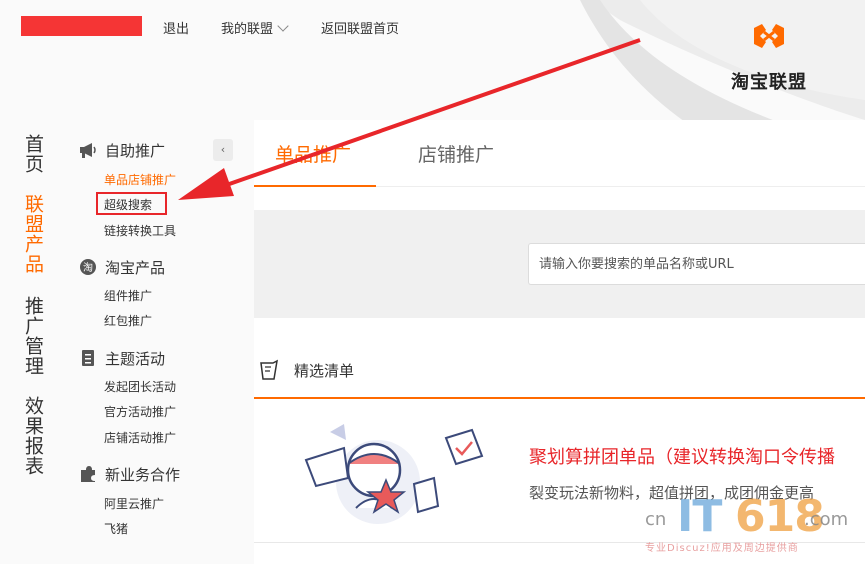 This screenshot has height=564, width=865. I want to click on svg-text: 淘, so click(88, 267).